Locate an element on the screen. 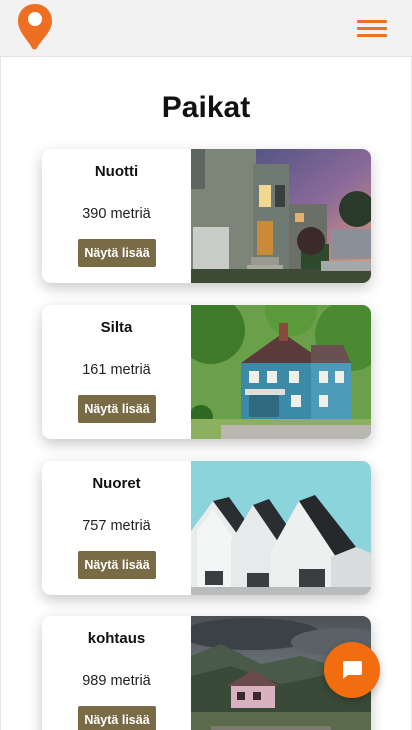  place-distance: 989 metriä is located at coordinates (116, 681).